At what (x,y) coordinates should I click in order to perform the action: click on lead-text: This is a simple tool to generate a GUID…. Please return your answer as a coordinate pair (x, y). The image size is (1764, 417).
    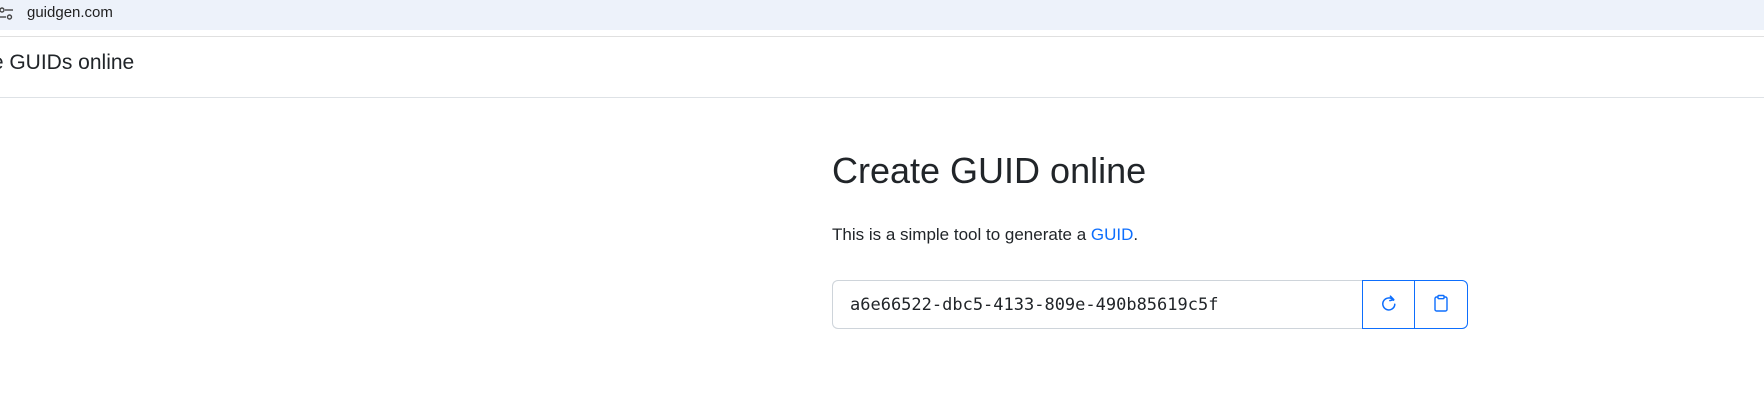
    Looking at the image, I should click on (985, 235).